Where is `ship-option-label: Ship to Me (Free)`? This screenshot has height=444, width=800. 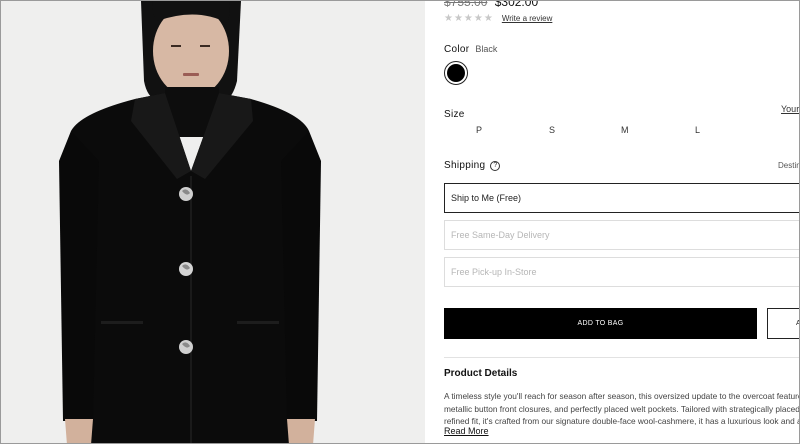 ship-option-label: Ship to Me (Free) is located at coordinates (486, 198).